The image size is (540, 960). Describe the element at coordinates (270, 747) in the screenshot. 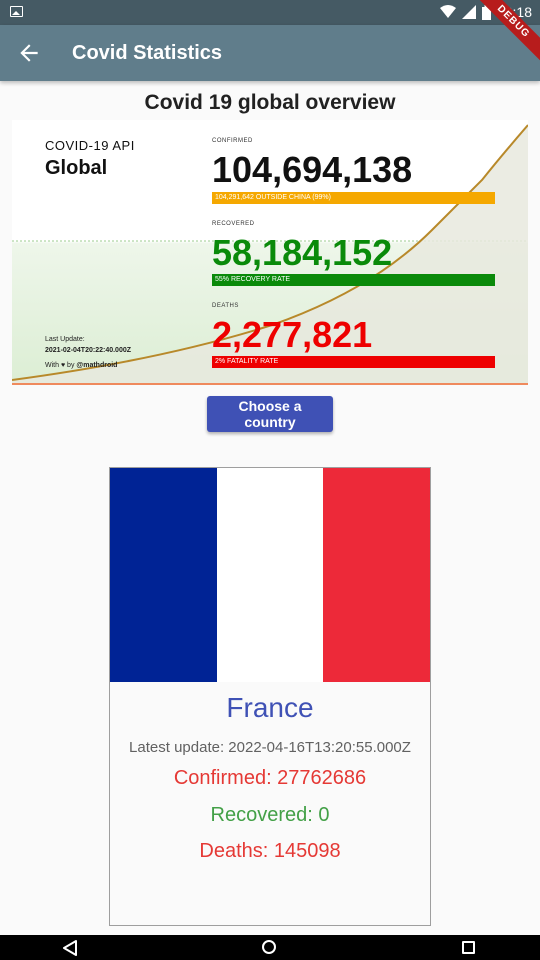

I see `latest-update: Latest update: 2022-04-16T13:20:55.000Z` at that location.